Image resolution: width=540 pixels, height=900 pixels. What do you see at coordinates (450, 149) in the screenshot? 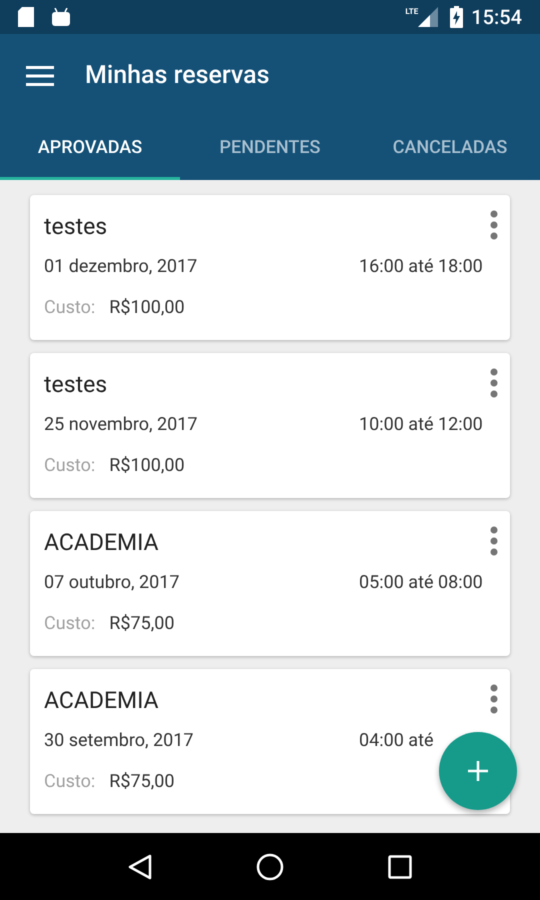
I see `tab: CANCELADAS` at bounding box center [450, 149].